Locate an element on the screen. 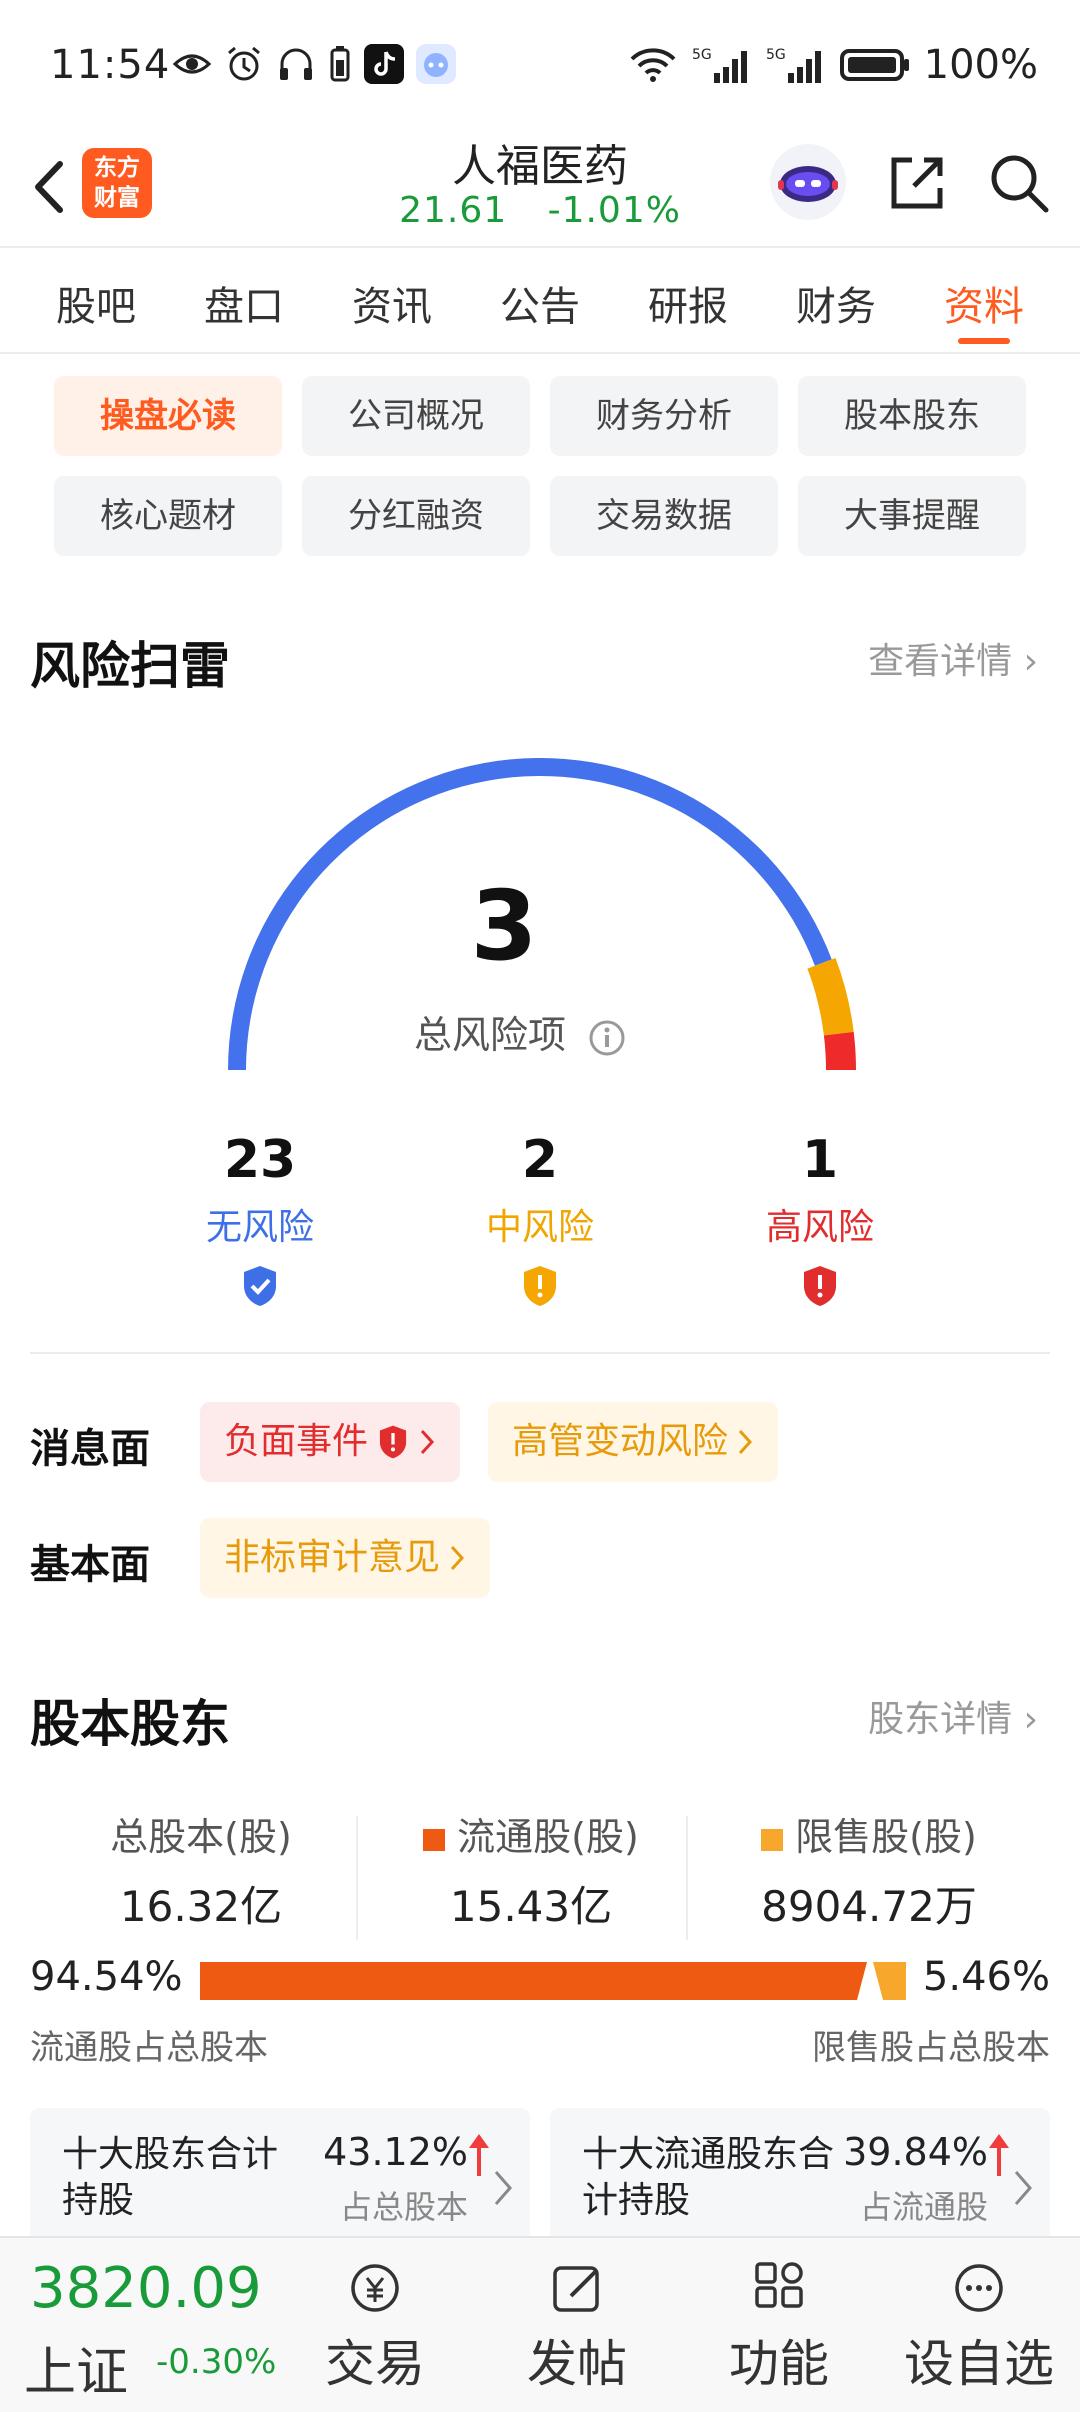 The width and height of the screenshot is (1080, 2412). nav-trade: 交易 is located at coordinates (375, 2327).